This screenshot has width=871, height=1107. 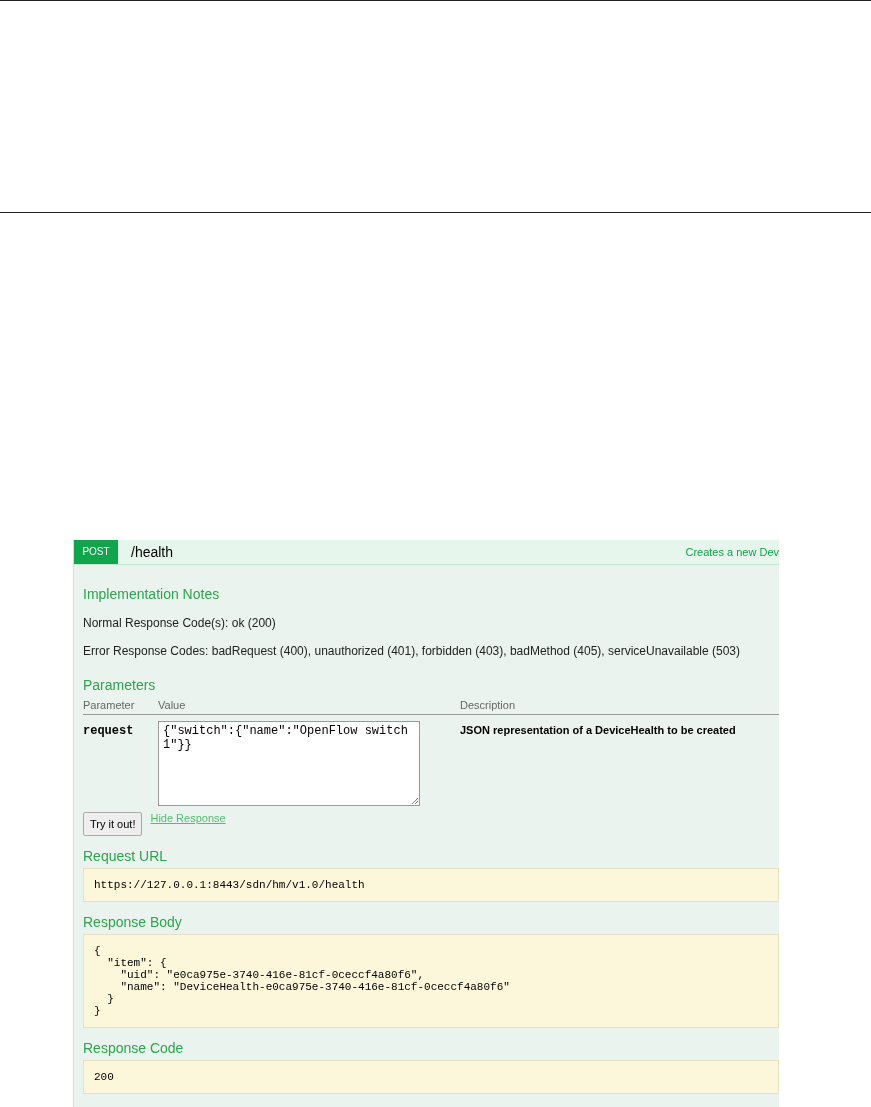 I want to click on section-heading: Response Body, so click(x=133, y=922).